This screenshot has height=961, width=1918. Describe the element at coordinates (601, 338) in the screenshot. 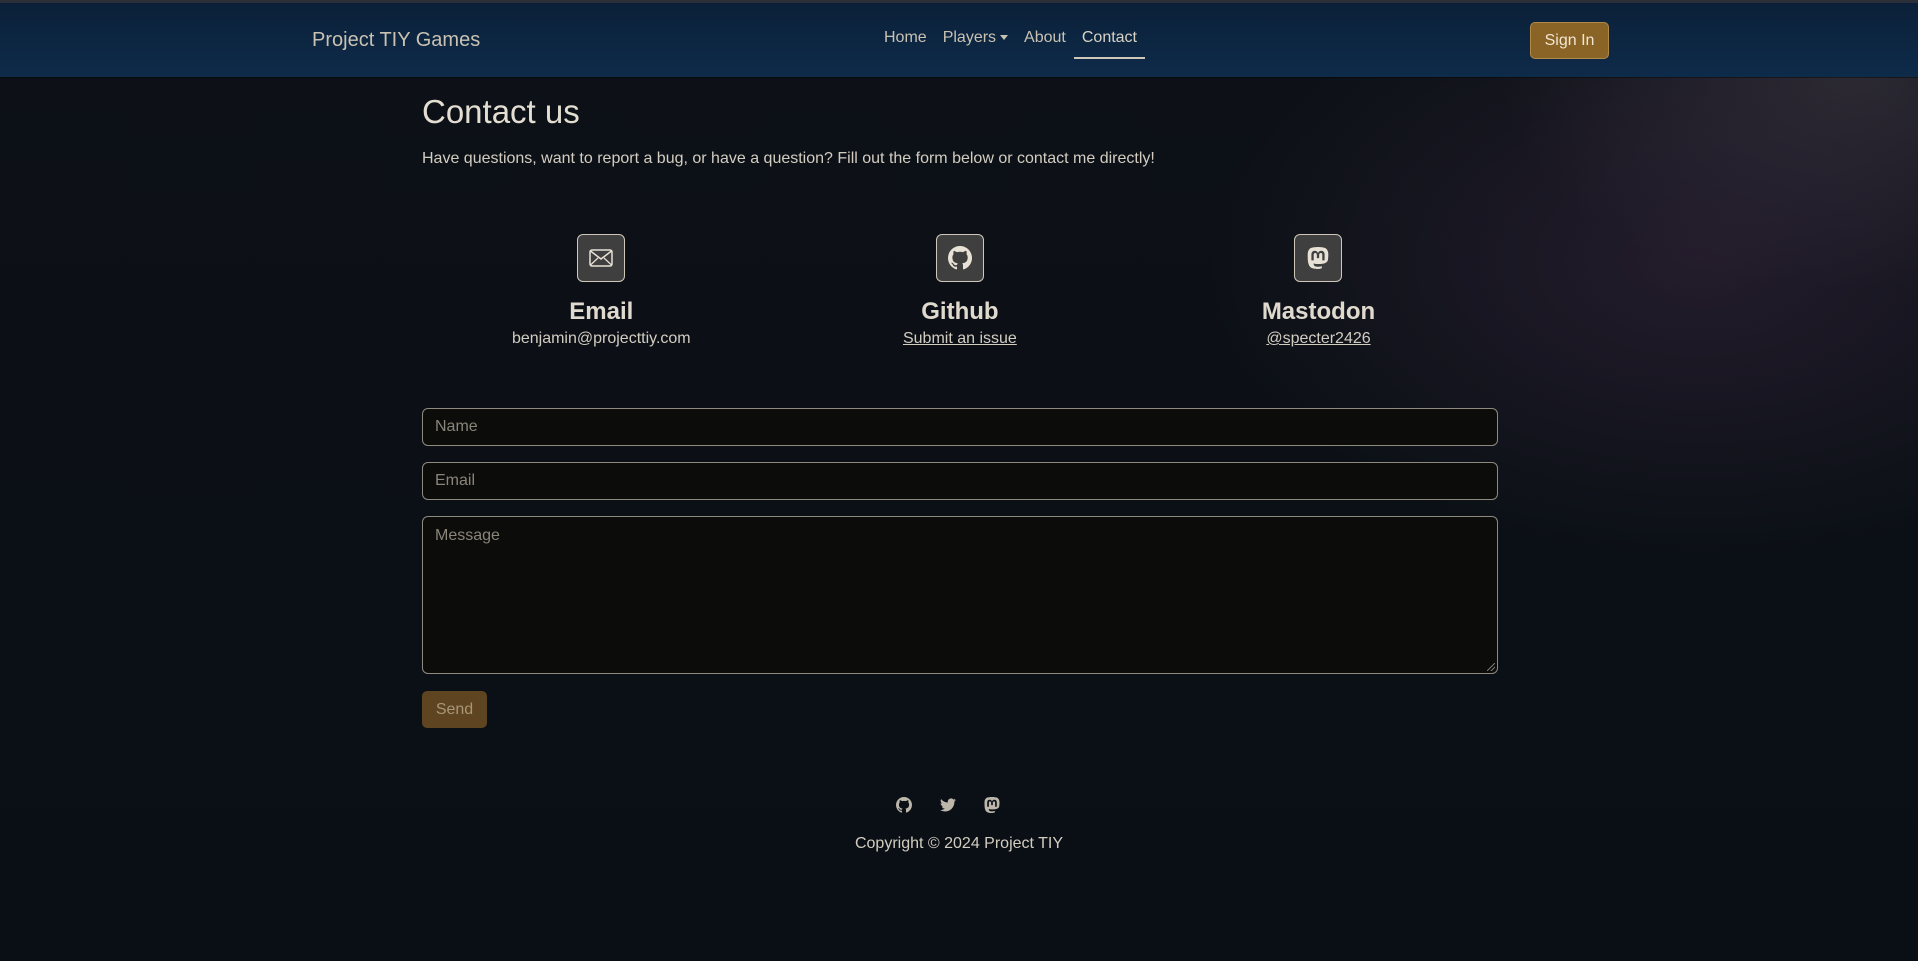

I see `email-address: benjamin@projecttiy.com` at that location.